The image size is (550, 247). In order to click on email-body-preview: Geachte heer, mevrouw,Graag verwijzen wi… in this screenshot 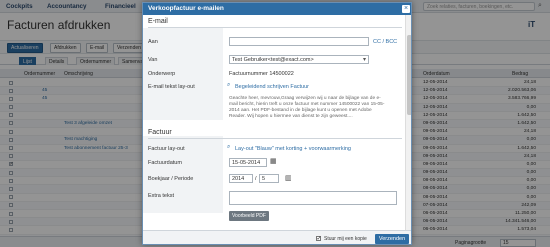, I will do `click(307, 107)`.